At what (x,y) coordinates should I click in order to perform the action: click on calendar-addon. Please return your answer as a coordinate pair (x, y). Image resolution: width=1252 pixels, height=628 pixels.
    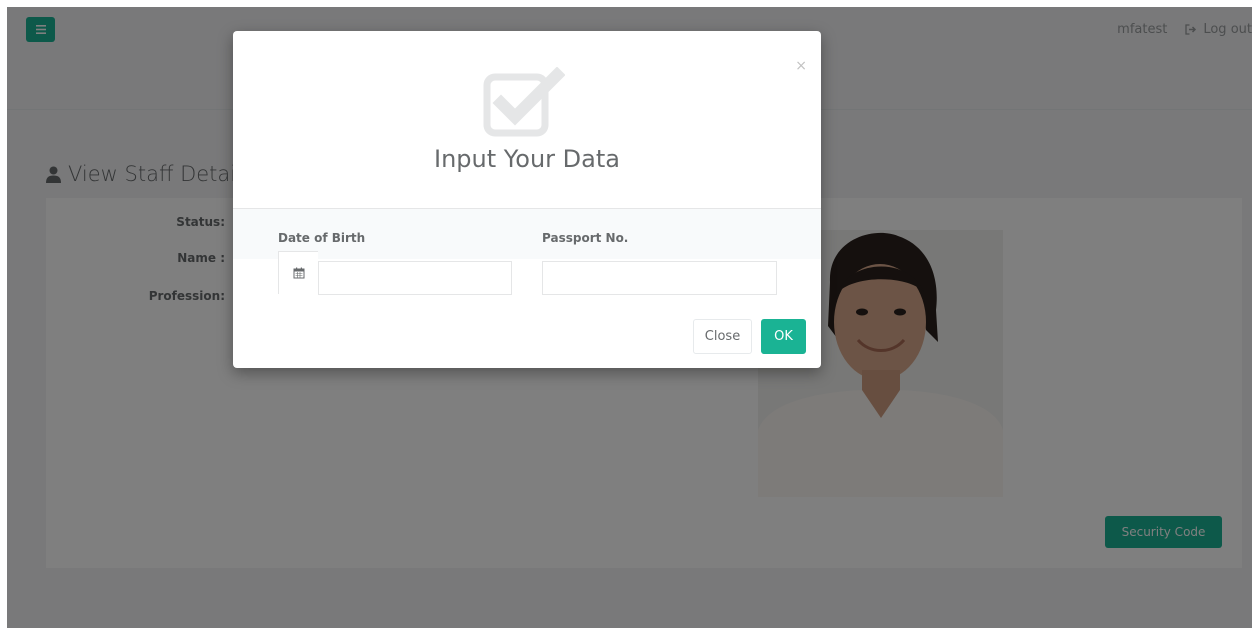
    Looking at the image, I should click on (298, 272).